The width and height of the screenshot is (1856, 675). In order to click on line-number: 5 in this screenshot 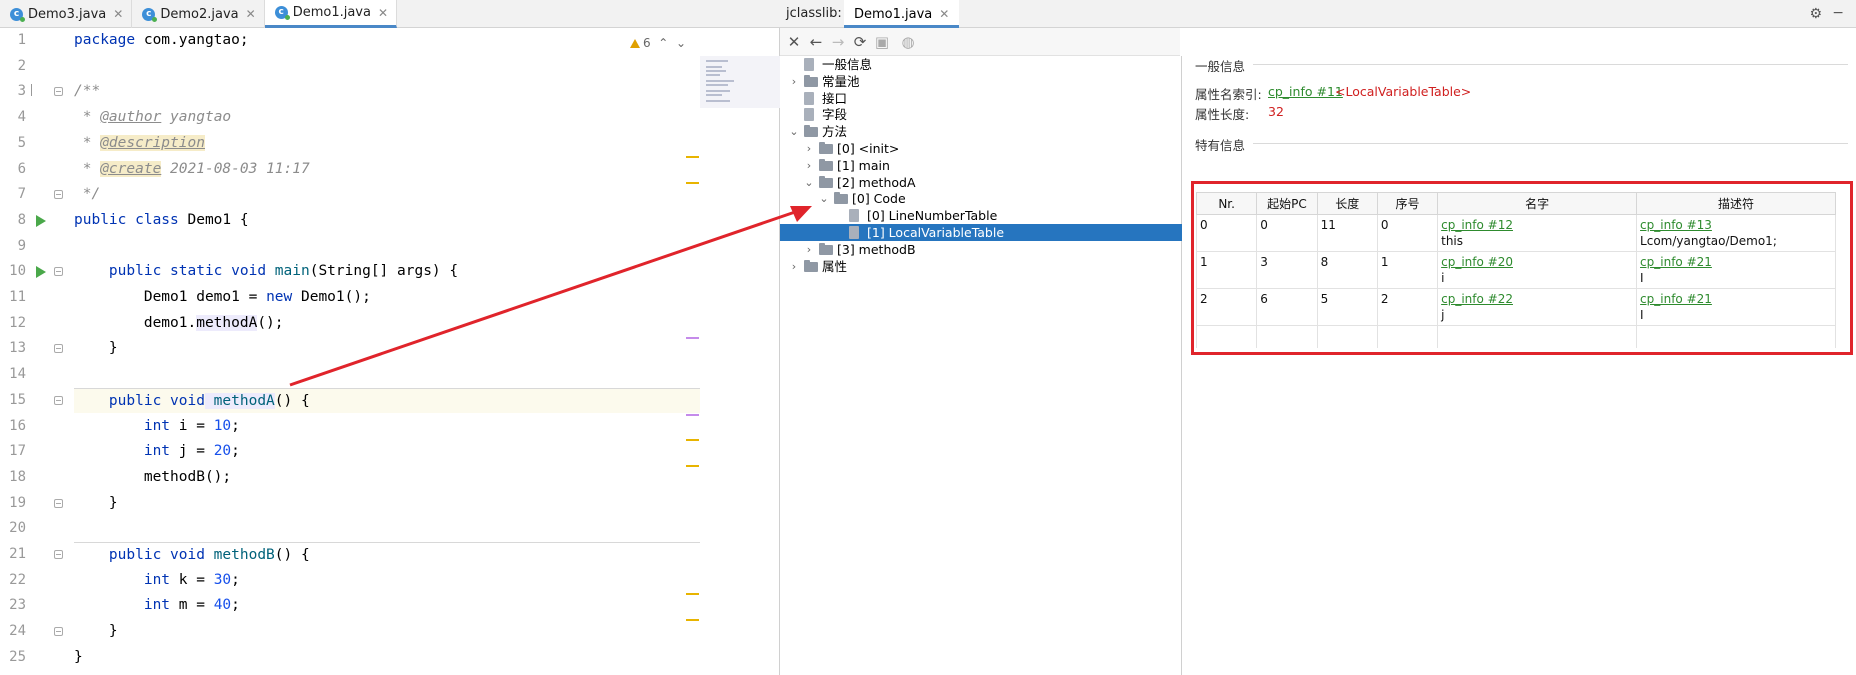, I will do `click(13, 144)`.